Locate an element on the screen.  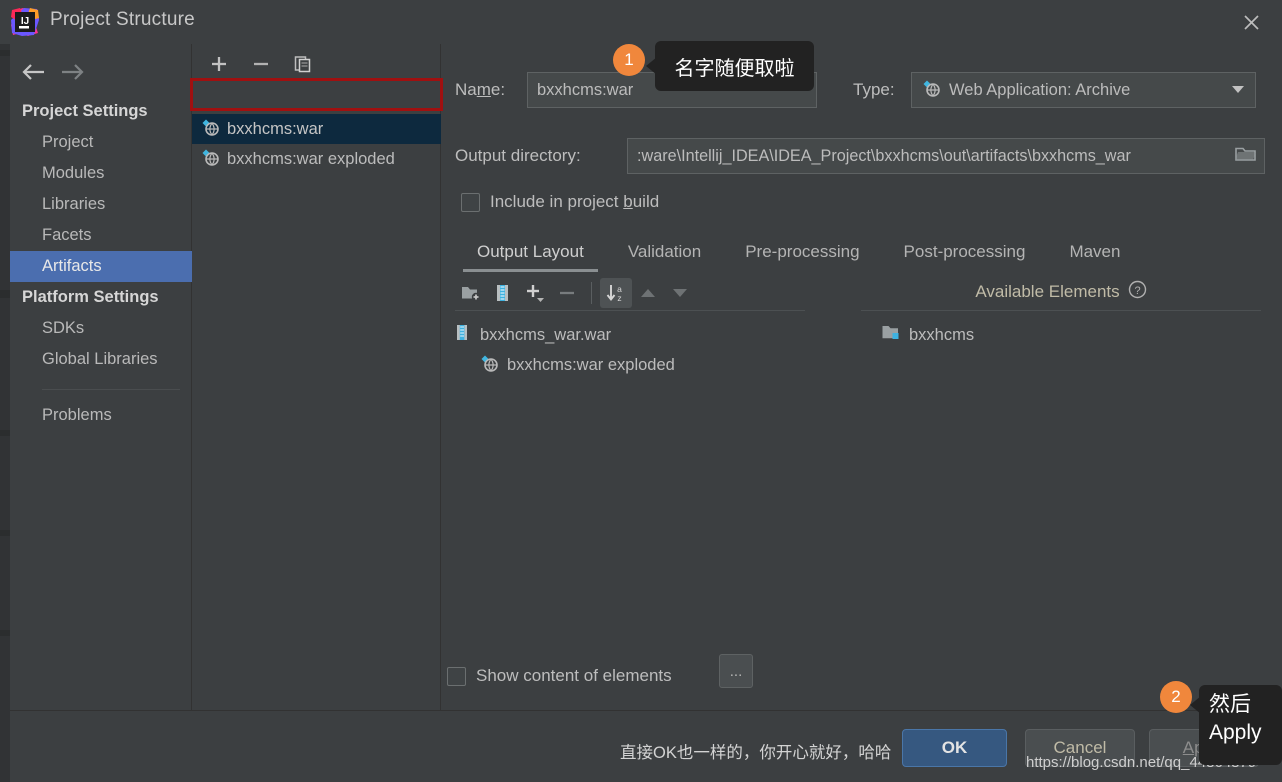
title-bar: IJ Project Structure is located at coordinates (641, 22).